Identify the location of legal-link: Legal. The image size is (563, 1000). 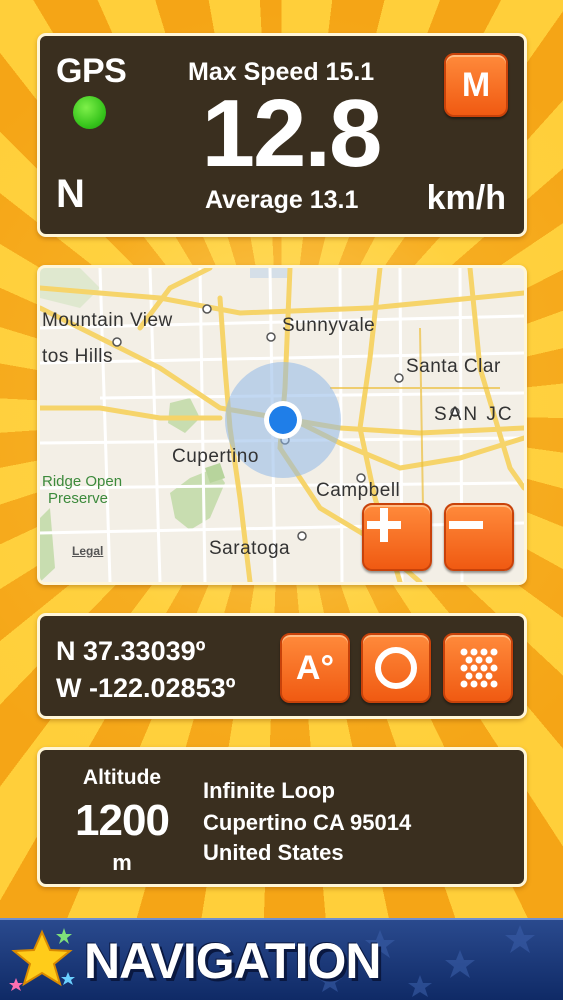
(87, 551).